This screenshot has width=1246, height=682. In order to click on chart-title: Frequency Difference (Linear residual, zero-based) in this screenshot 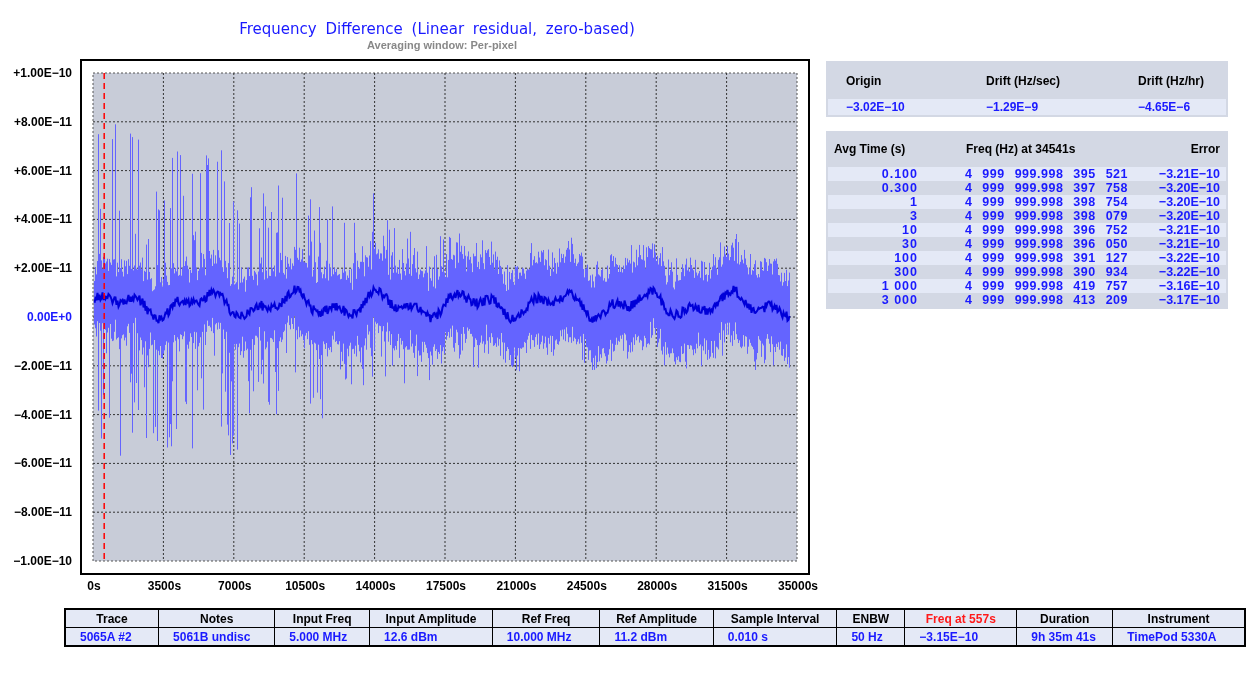, I will do `click(437, 29)`.